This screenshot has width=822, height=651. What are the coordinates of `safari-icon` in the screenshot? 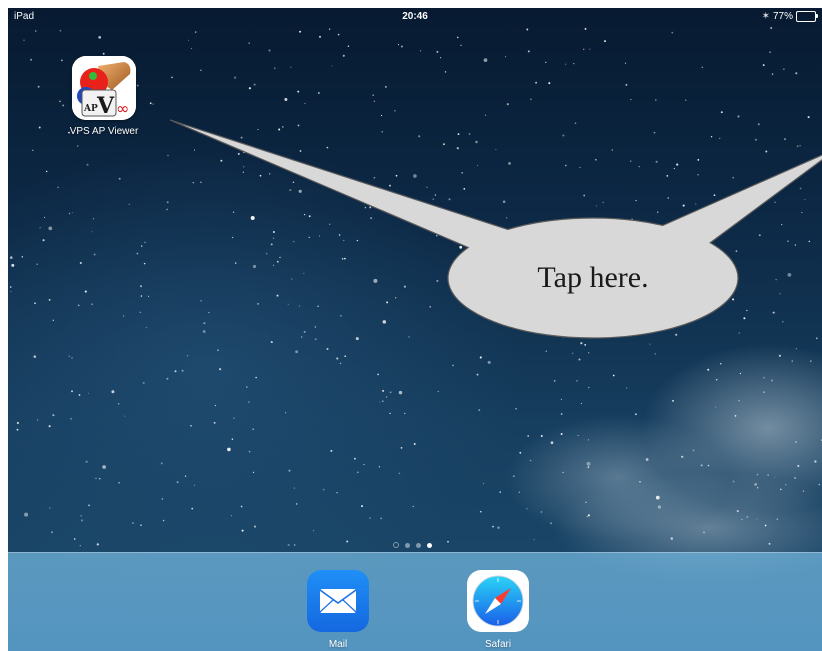 It's located at (498, 601).